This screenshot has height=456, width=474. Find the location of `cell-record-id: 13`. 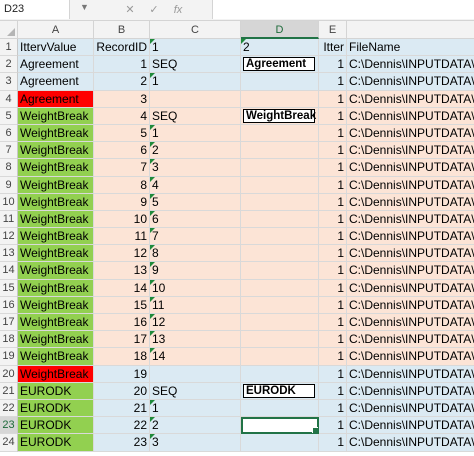

cell-record-id: 13 is located at coordinates (122, 271).